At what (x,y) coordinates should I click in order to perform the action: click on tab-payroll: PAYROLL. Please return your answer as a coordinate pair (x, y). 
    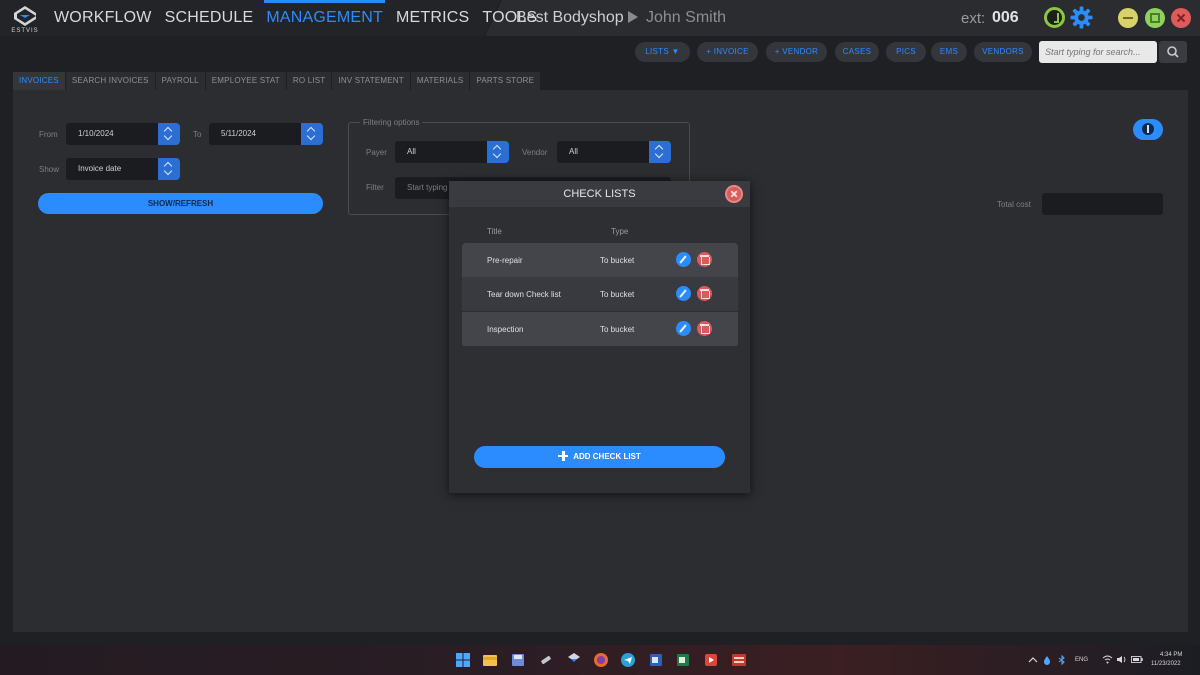
    Looking at the image, I should click on (180, 81).